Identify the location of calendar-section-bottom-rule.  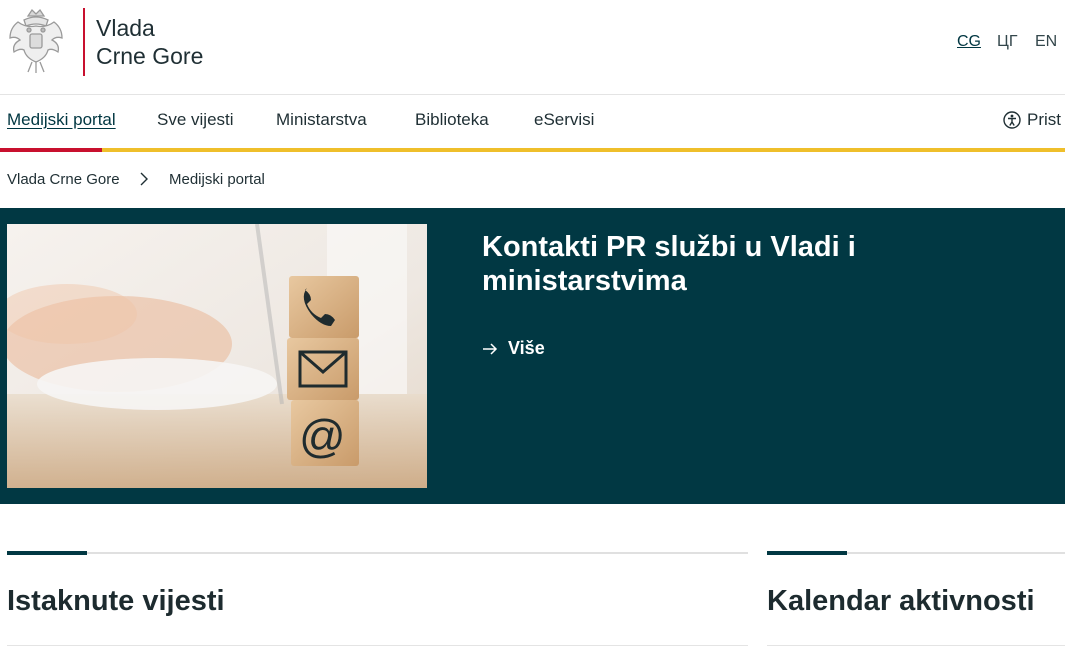
(916, 645).